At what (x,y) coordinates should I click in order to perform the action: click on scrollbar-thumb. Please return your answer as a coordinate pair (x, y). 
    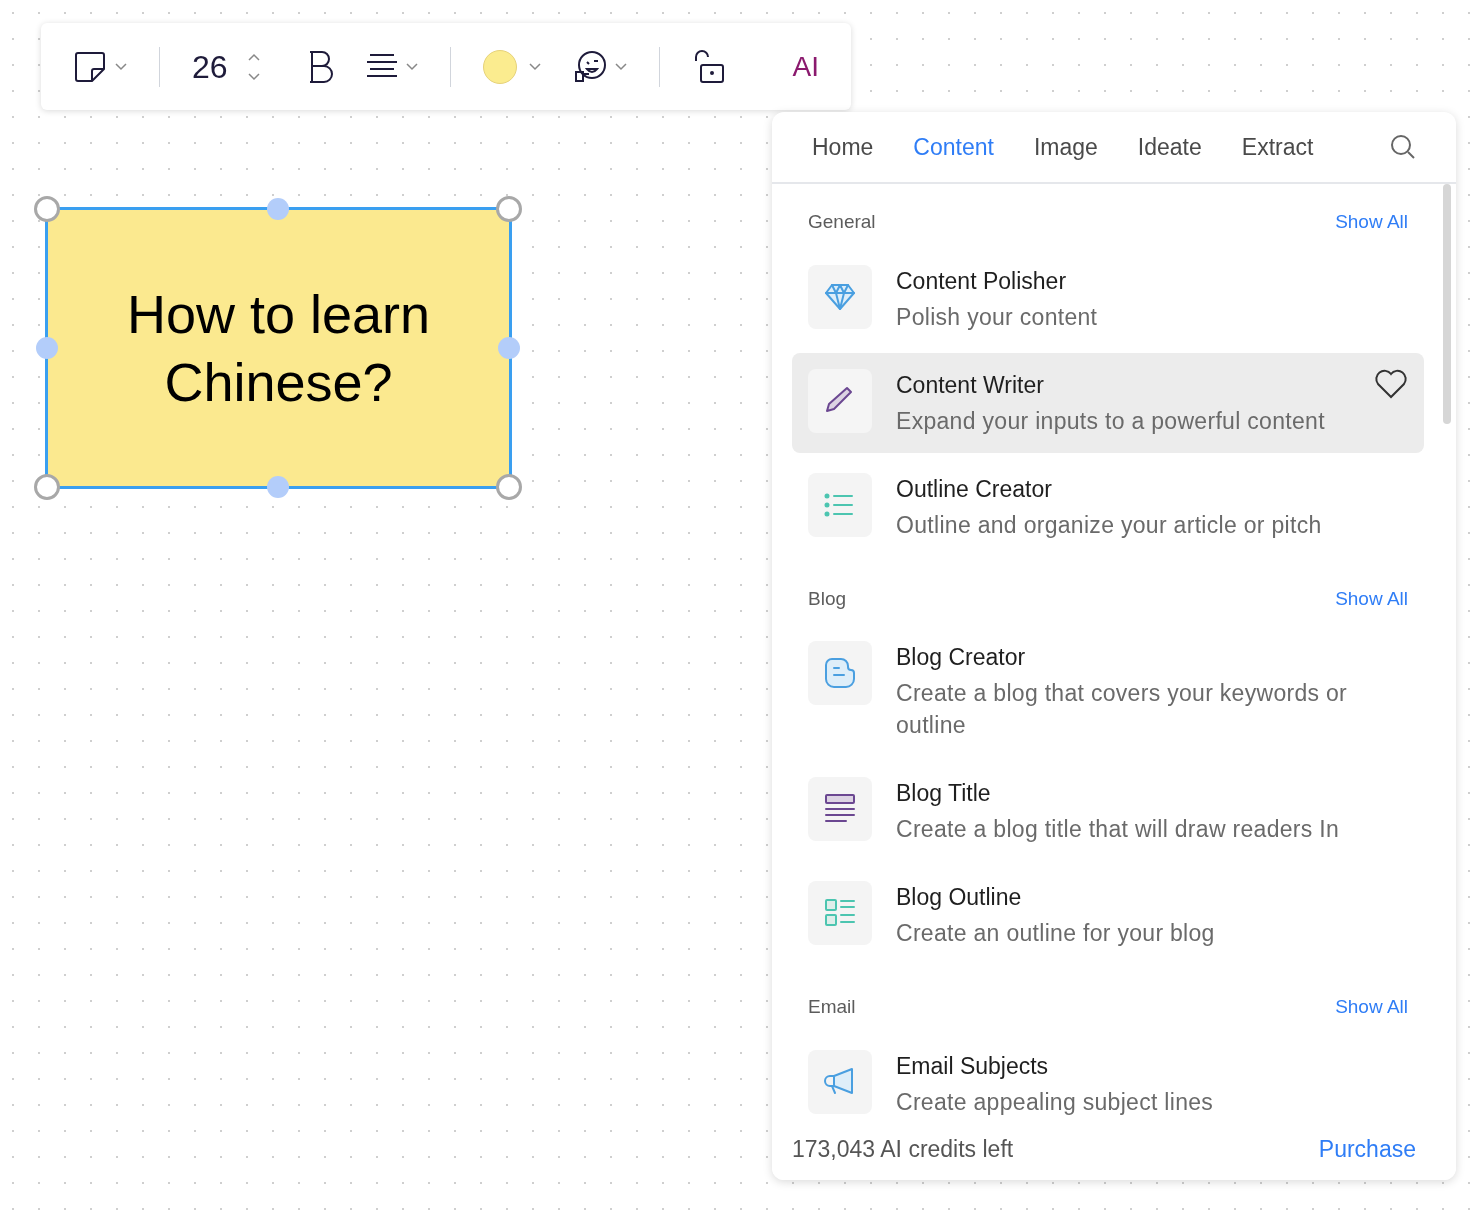
    Looking at the image, I should click on (1447, 304).